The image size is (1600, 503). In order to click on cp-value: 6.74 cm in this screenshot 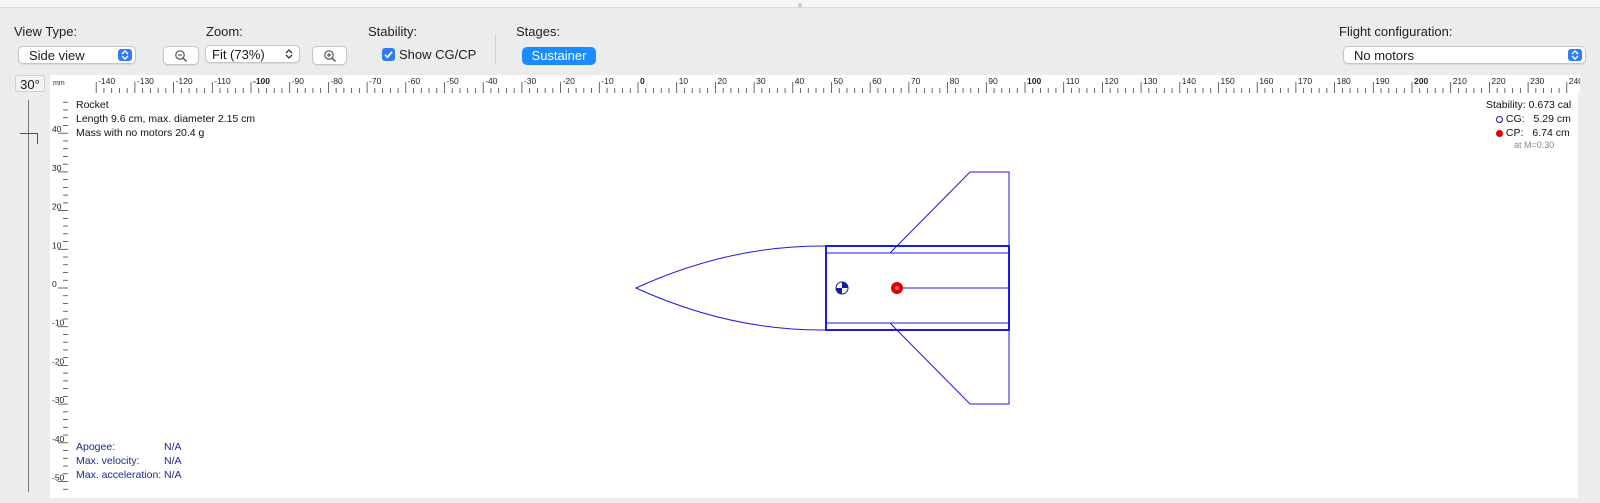, I will do `click(1551, 133)`.